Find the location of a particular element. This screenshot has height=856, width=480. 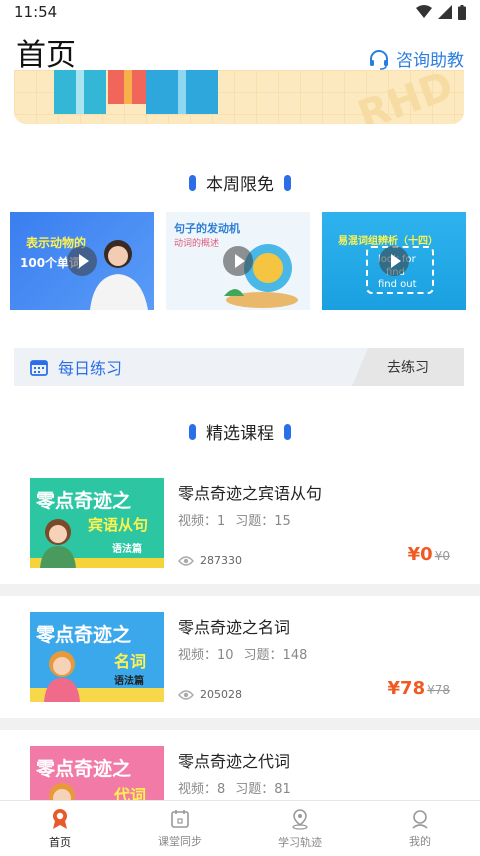

location-pin-icon is located at coordinates (300, 819).